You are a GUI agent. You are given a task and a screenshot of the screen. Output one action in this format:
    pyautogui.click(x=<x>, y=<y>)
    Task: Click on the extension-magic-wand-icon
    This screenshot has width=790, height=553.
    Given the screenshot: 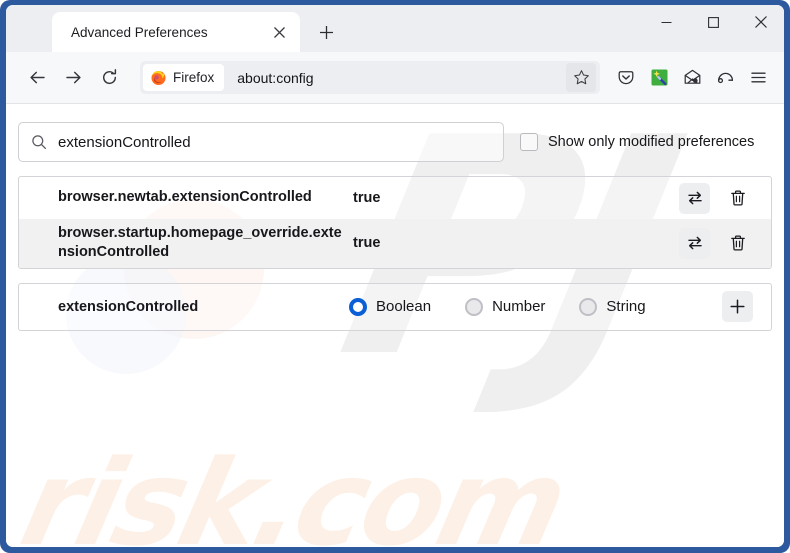 What is the action you would take?
    pyautogui.click(x=659, y=78)
    